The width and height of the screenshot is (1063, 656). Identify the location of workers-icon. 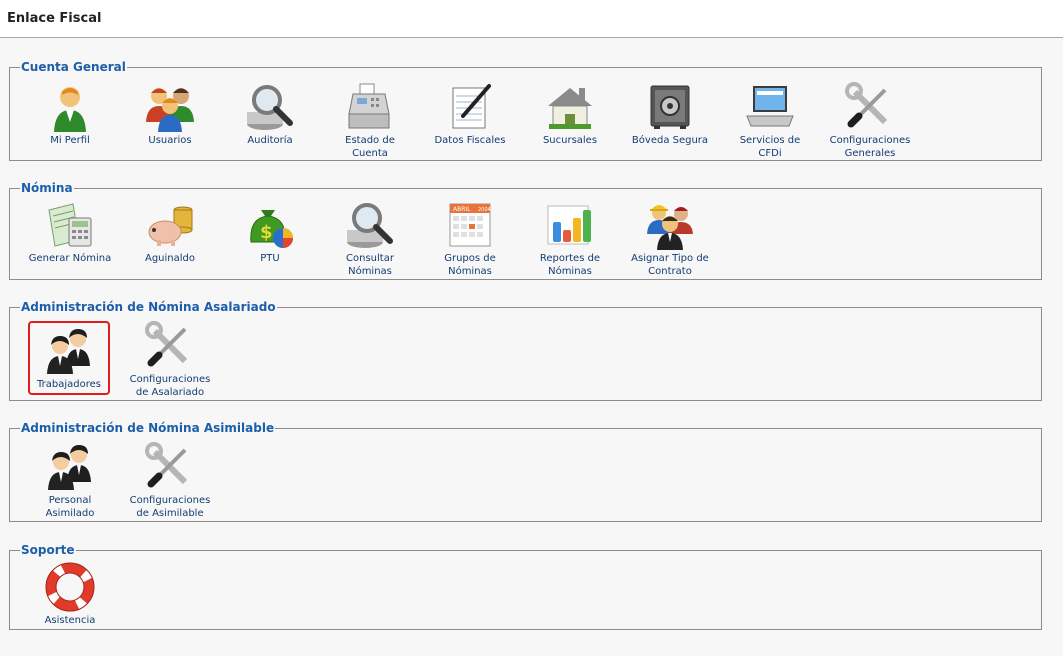
(670, 227).